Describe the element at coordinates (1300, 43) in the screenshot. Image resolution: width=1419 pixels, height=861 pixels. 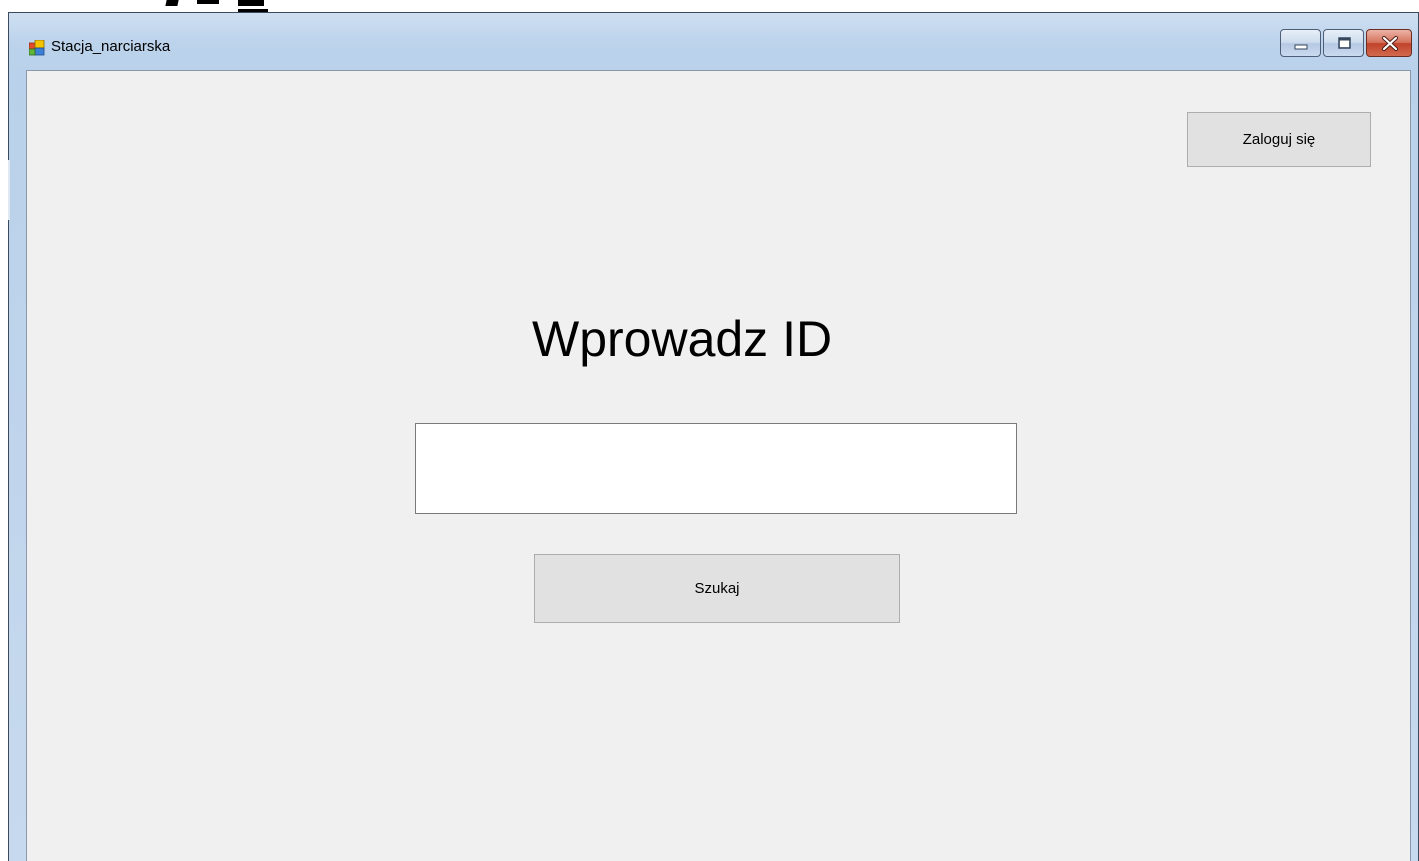
I see `minimize-button` at that location.